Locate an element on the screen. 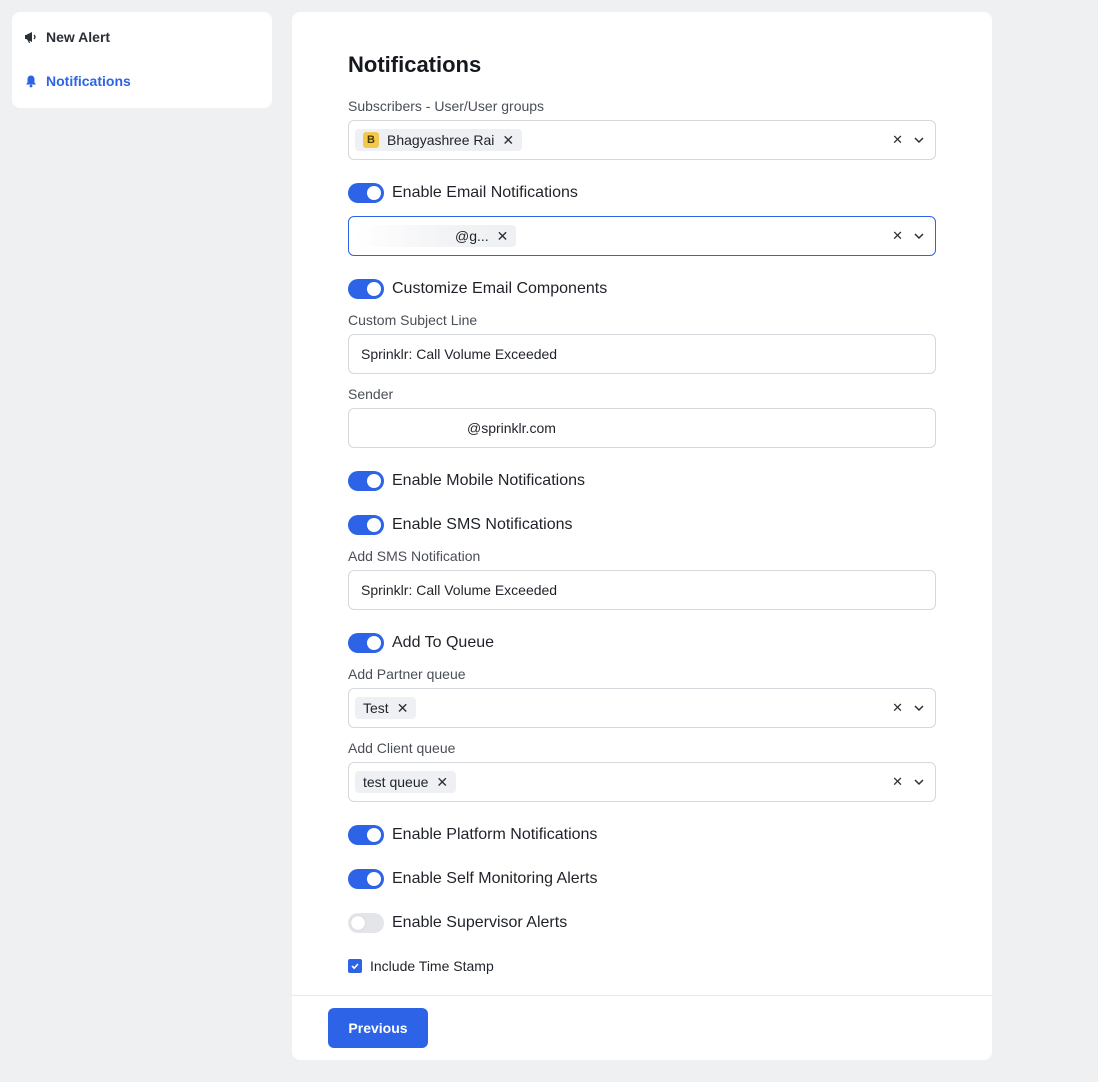 This screenshot has width=1098, height=1082. timestamp-checkbox is located at coordinates (355, 966).